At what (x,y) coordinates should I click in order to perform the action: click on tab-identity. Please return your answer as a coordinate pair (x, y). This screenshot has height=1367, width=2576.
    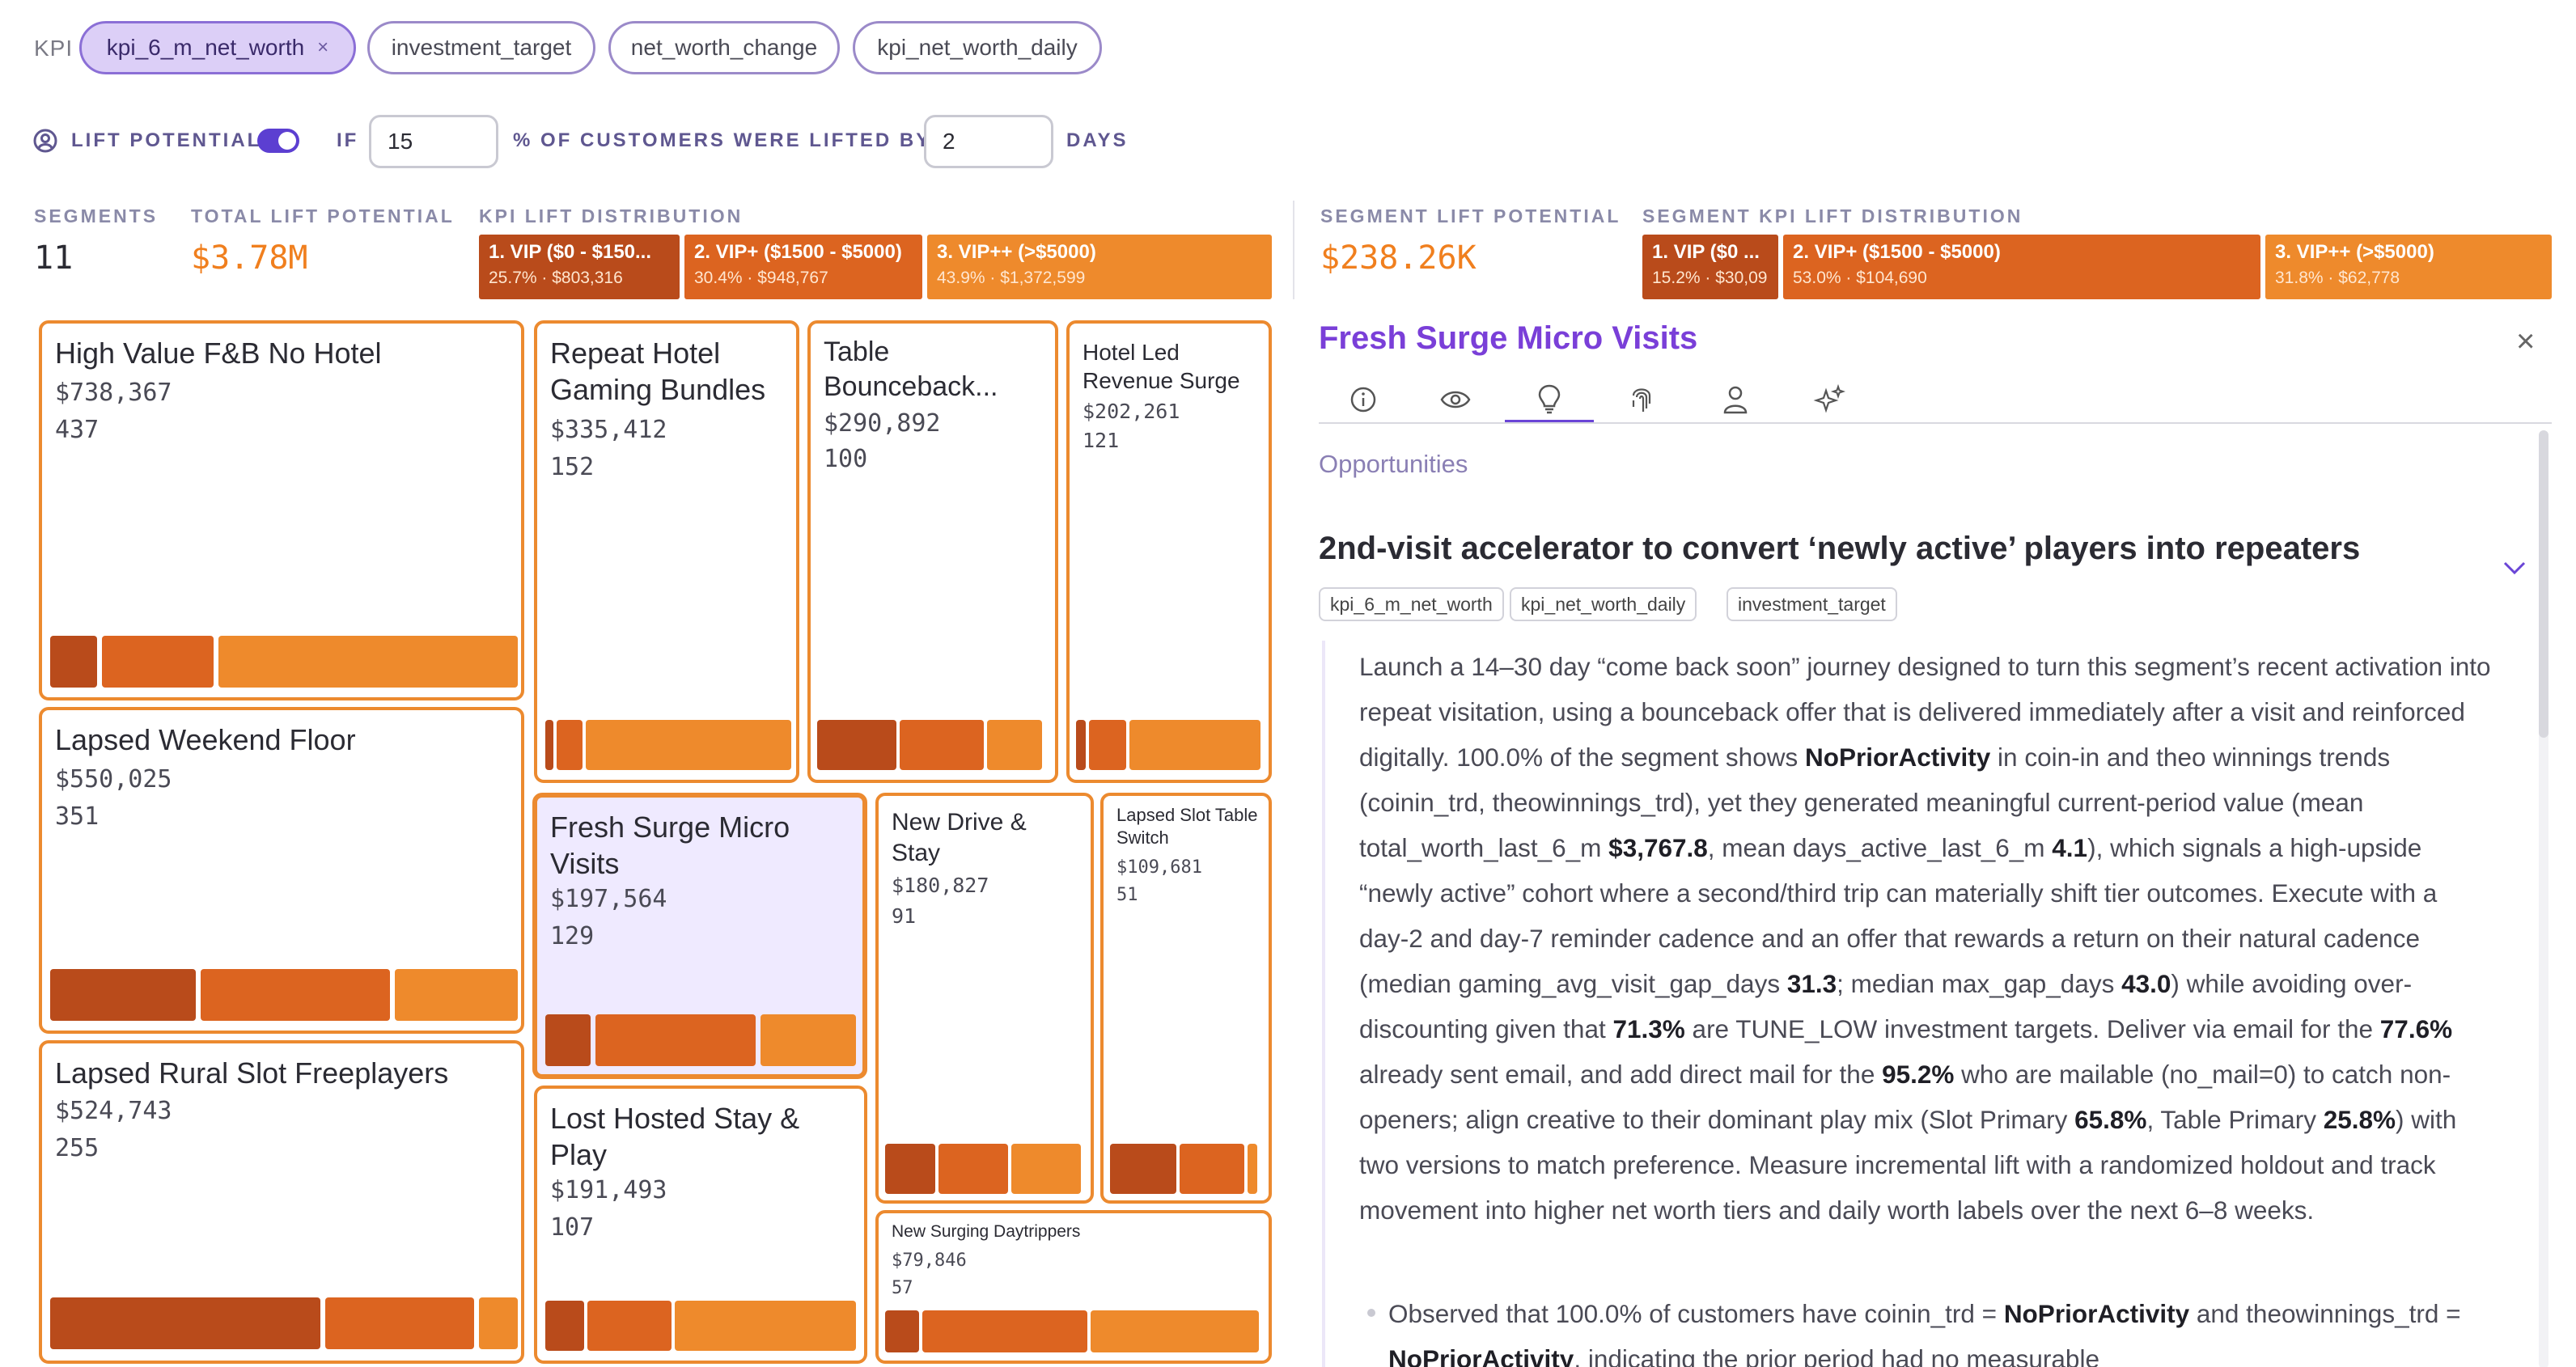
    Looking at the image, I should click on (1641, 399).